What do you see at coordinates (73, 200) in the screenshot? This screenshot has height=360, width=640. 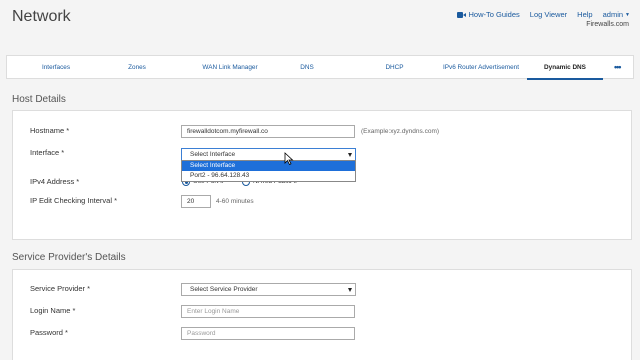 I see `ip-checking-interval-label: IP Edit Checking Interval *` at bounding box center [73, 200].